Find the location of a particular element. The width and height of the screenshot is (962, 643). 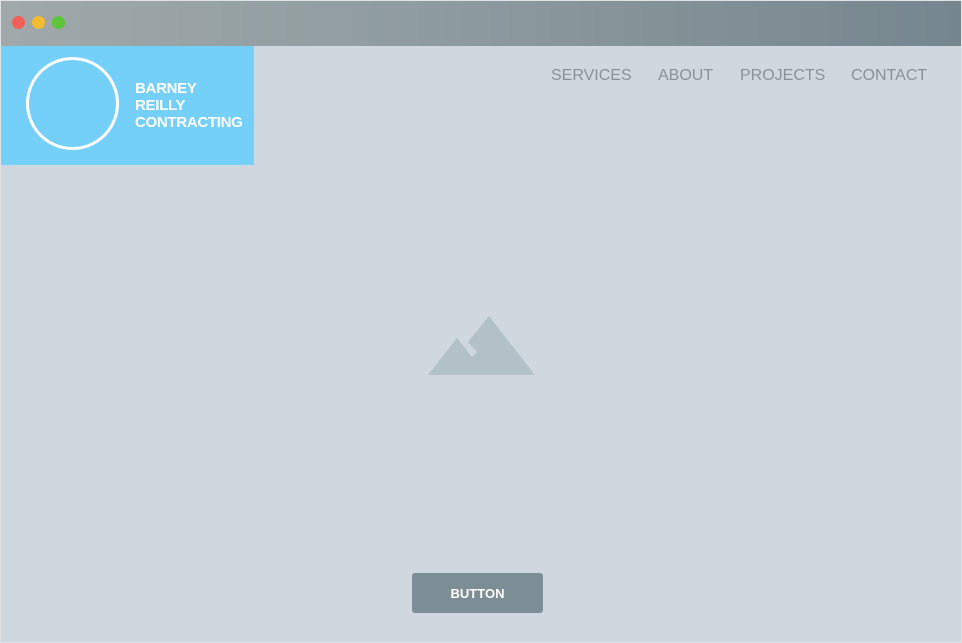

cta-button: BUTTON is located at coordinates (477, 593).